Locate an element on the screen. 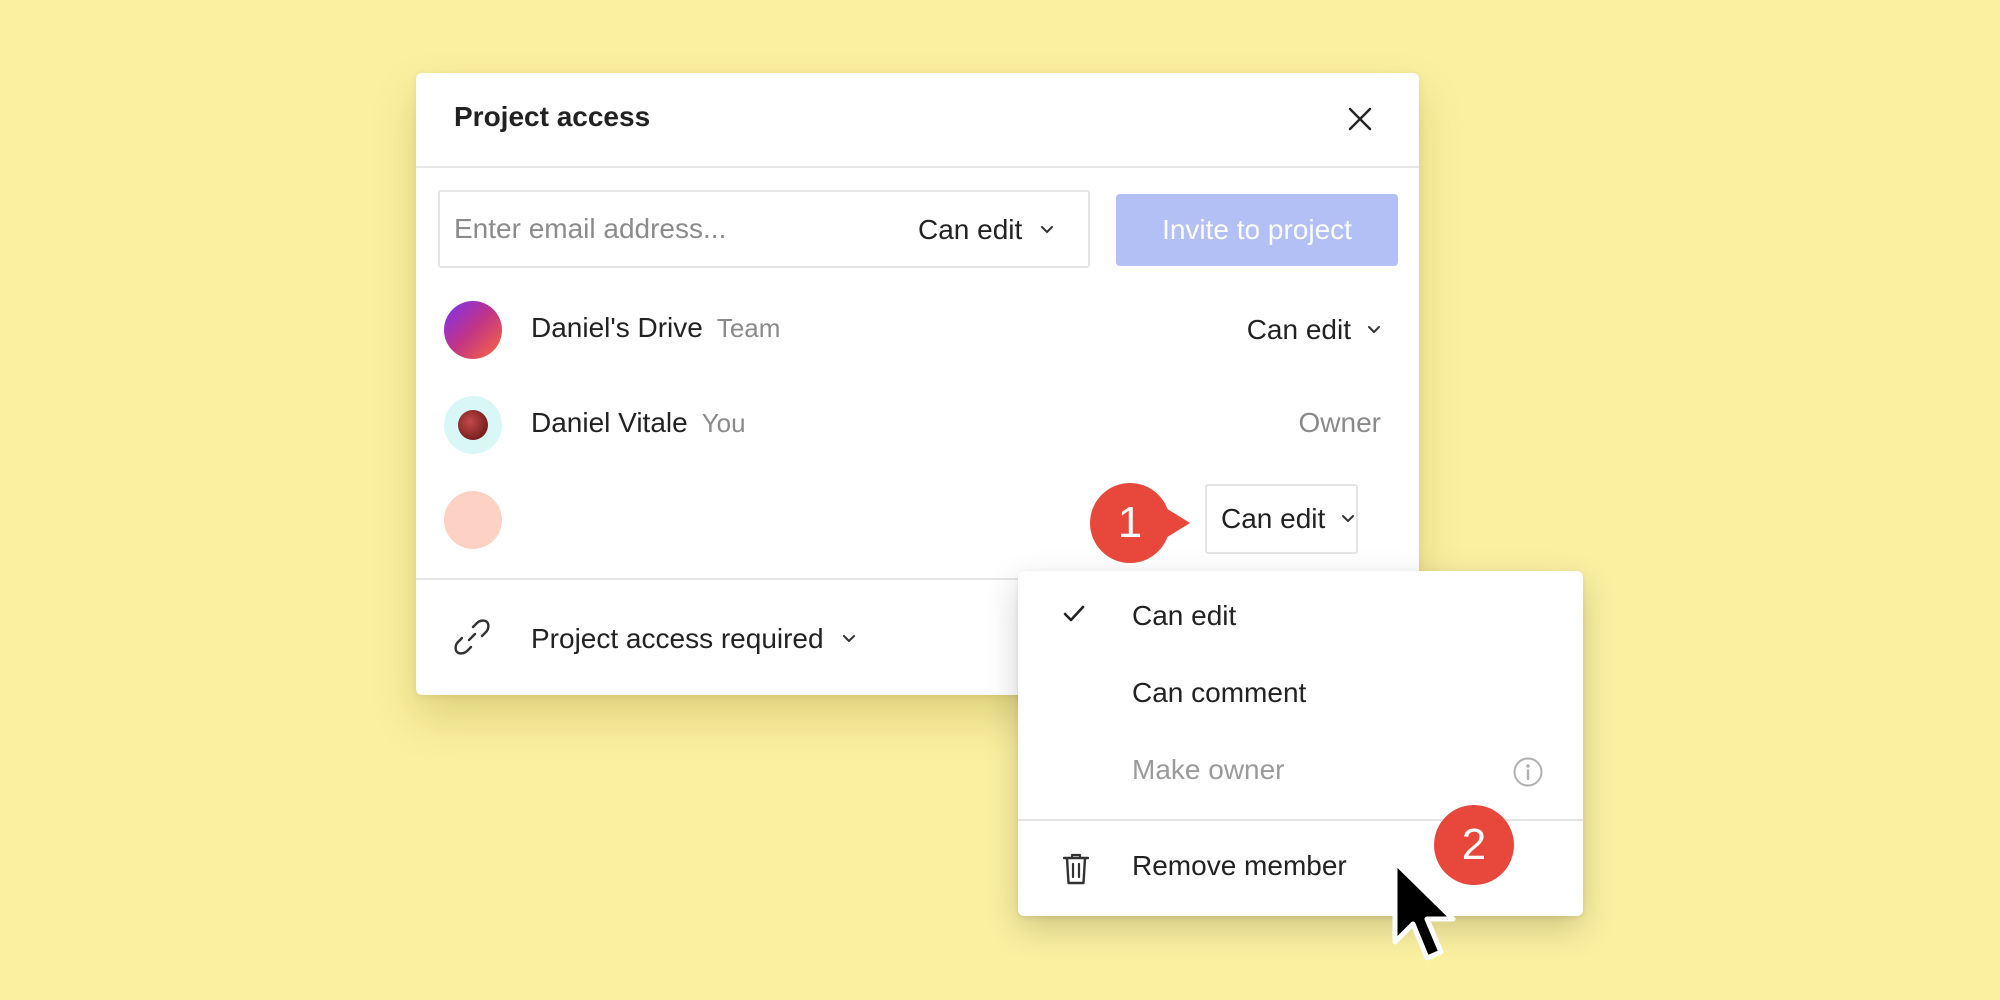 The height and width of the screenshot is (1000, 2000). menu-item-can-edit: Can edit is located at coordinates (1300, 618).